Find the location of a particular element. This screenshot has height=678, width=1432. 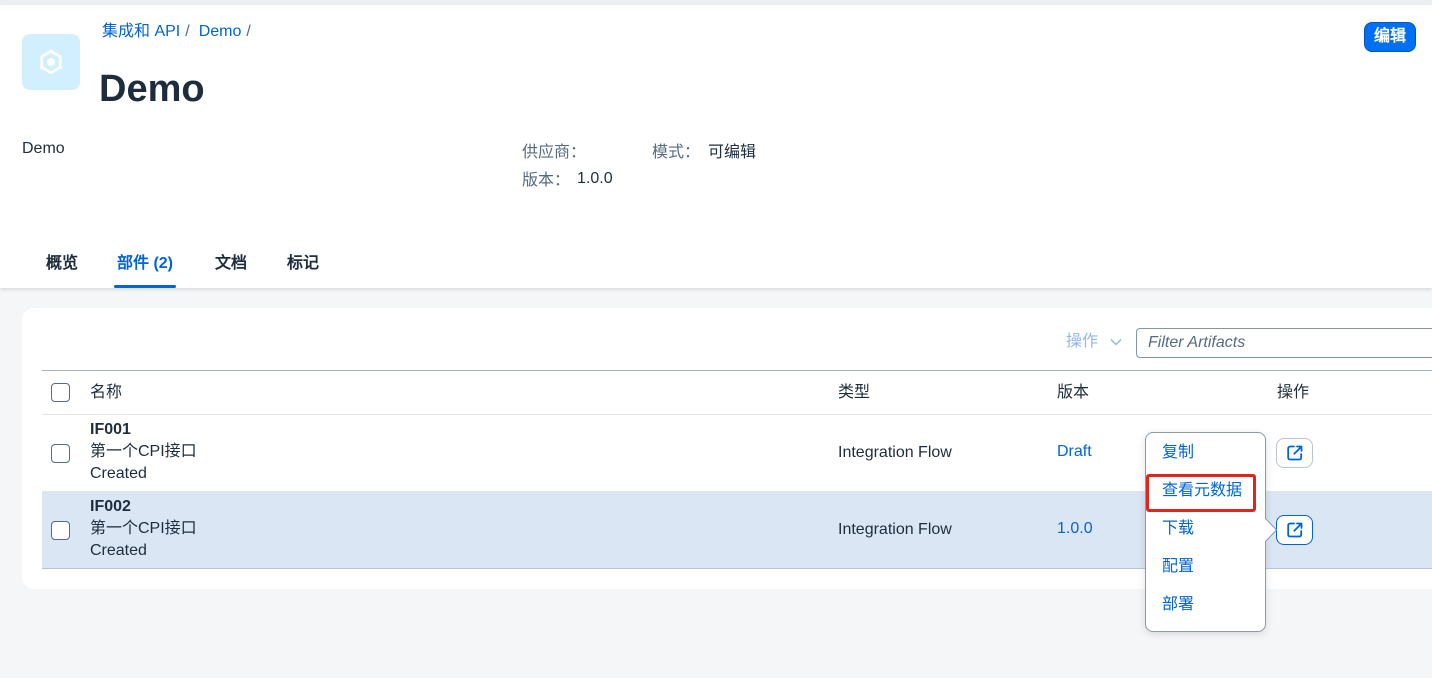

row-actions-popover: 复制 查看元数据 下载 配置 部署 is located at coordinates (1205, 532).